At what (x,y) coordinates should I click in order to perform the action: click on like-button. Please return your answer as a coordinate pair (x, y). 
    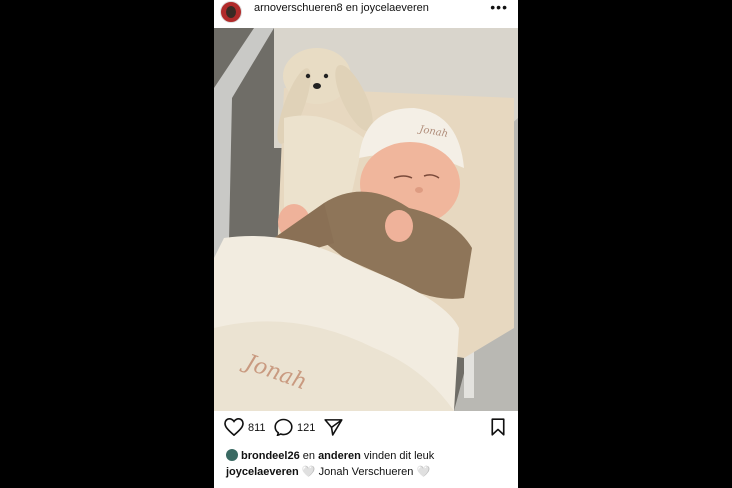
    Looking at the image, I should click on (234, 429).